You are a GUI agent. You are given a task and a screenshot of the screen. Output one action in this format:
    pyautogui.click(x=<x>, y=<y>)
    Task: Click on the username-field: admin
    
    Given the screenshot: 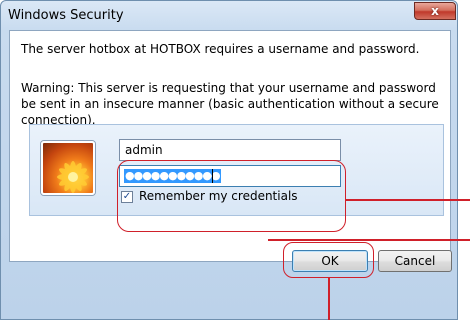 What is the action you would take?
    pyautogui.click(x=230, y=150)
    